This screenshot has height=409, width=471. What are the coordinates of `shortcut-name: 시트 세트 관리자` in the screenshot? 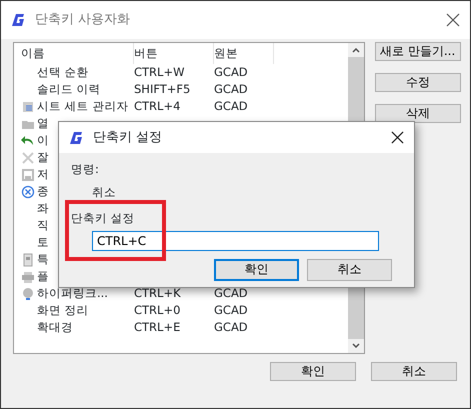 It's located at (82, 107).